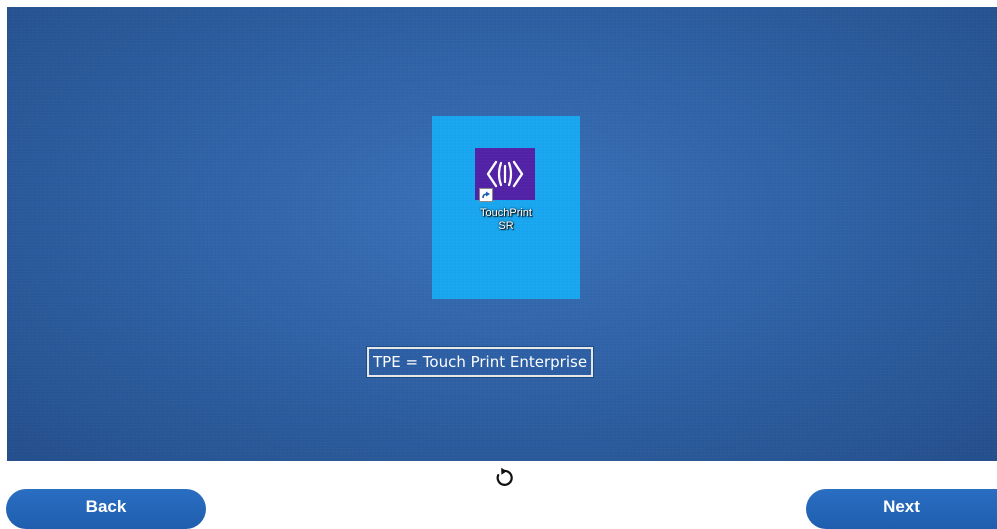 The image size is (997, 529). Describe the element at coordinates (503, 478) in the screenshot. I see `refresh-icon` at that location.